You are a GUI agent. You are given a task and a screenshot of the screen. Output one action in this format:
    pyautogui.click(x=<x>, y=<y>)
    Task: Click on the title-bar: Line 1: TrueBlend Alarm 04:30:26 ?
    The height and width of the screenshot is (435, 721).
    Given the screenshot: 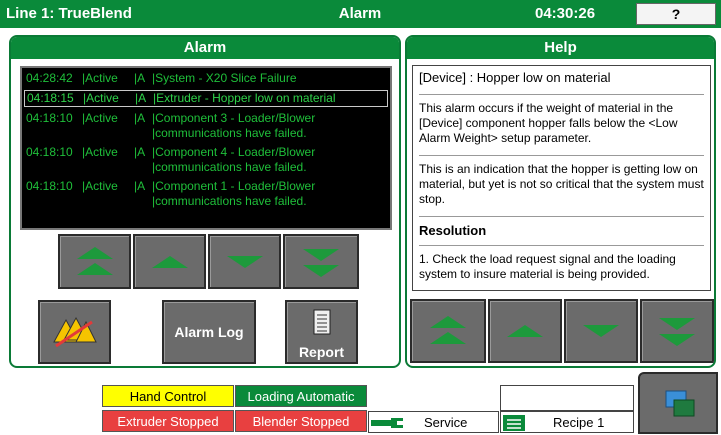 What is the action you would take?
    pyautogui.click(x=360, y=14)
    